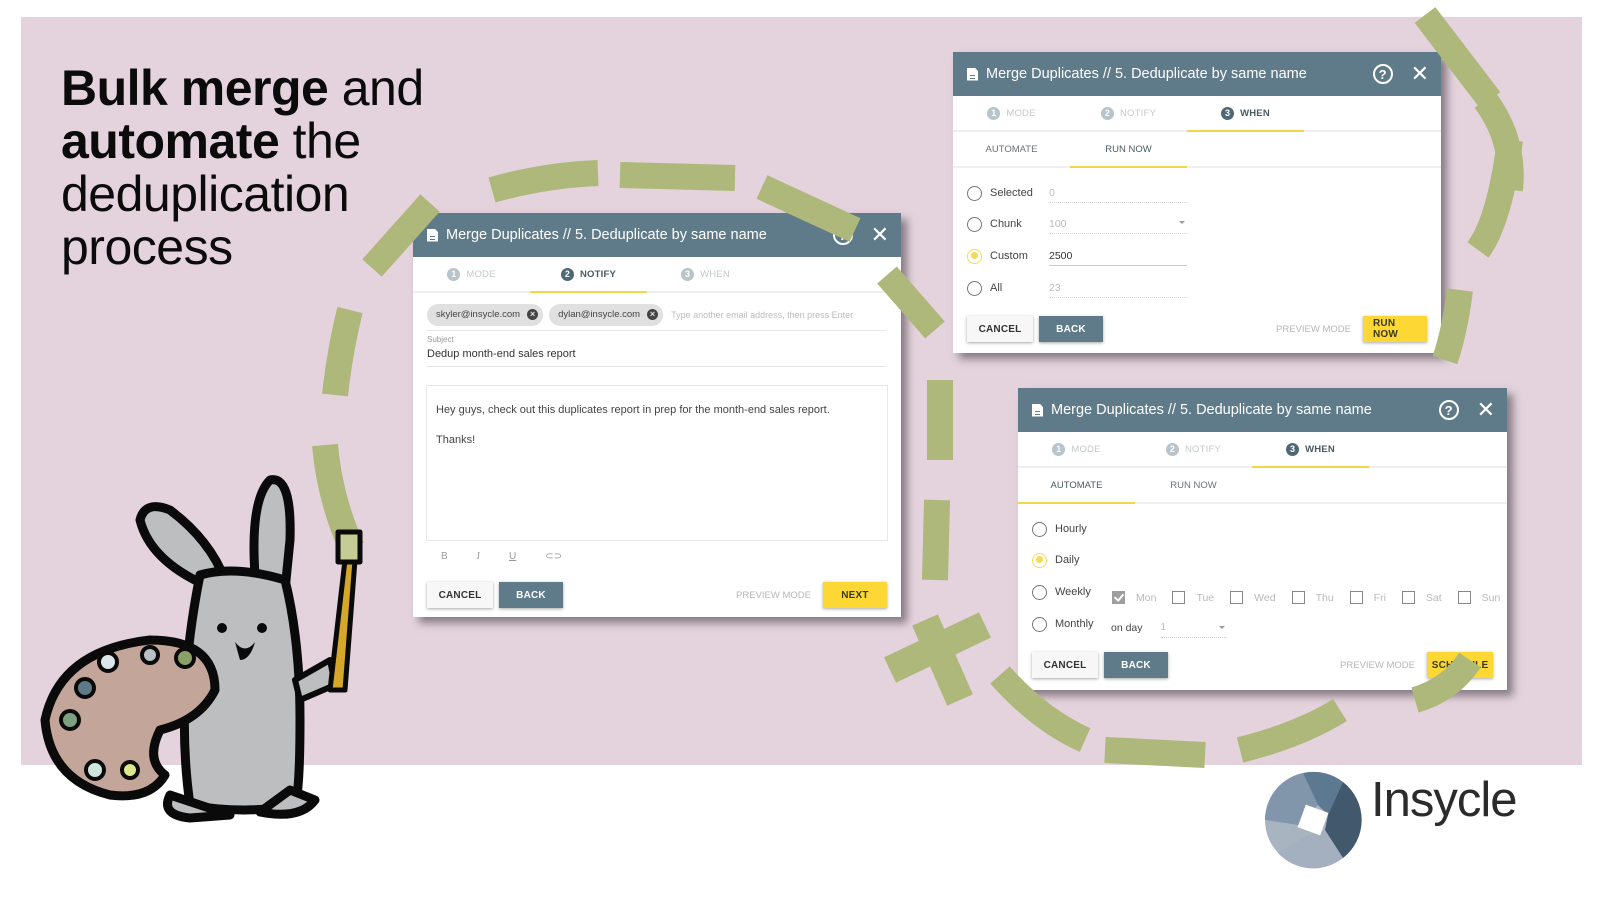  I want to click on link-icon: ⊂⊃, so click(553, 556).